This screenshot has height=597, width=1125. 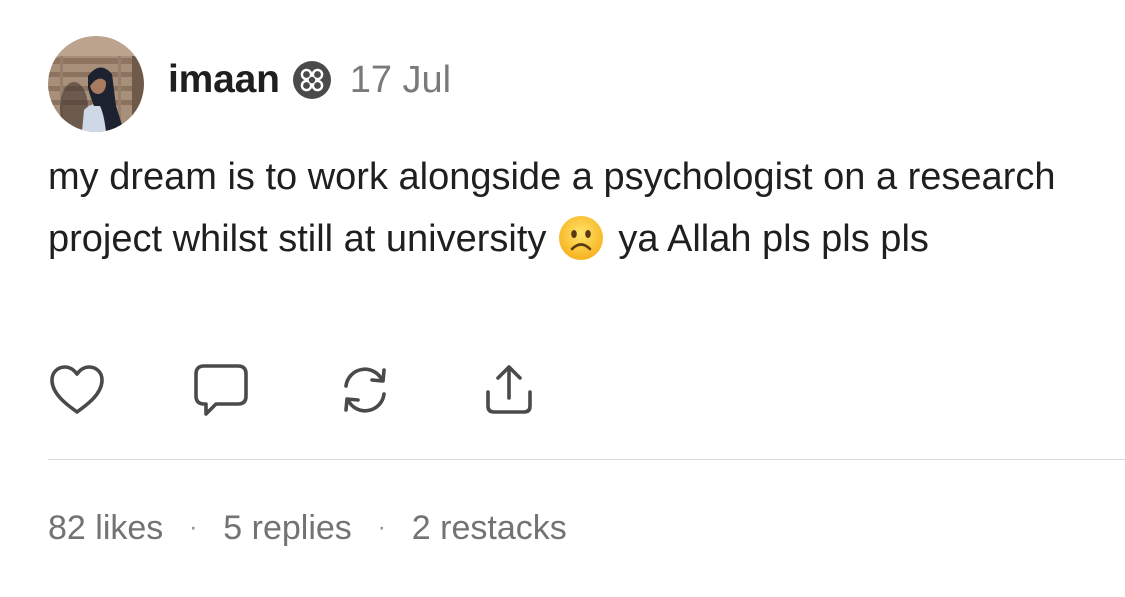 What do you see at coordinates (773, 239) in the screenshot?
I see `post-text-continued: ya Allah pls pls pls` at bounding box center [773, 239].